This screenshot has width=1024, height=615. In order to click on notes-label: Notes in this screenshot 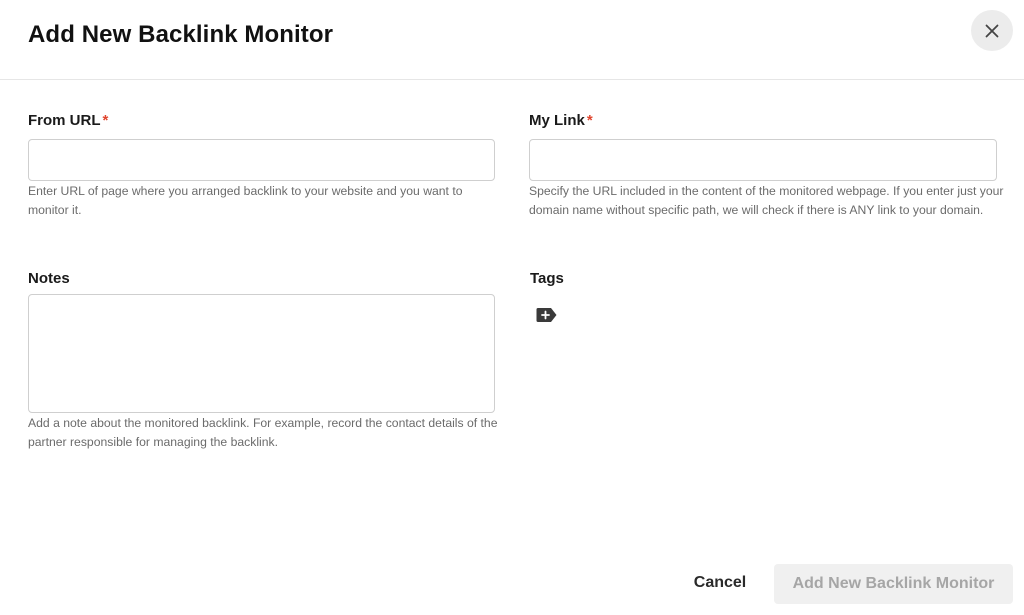, I will do `click(49, 278)`.